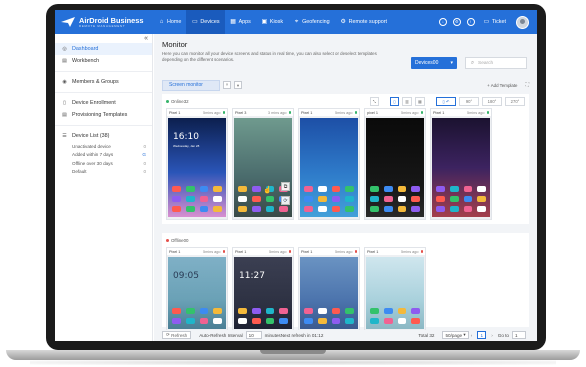  Describe the element at coordinates (442, 22) in the screenshot. I see `download-icon: ↓` at that location.